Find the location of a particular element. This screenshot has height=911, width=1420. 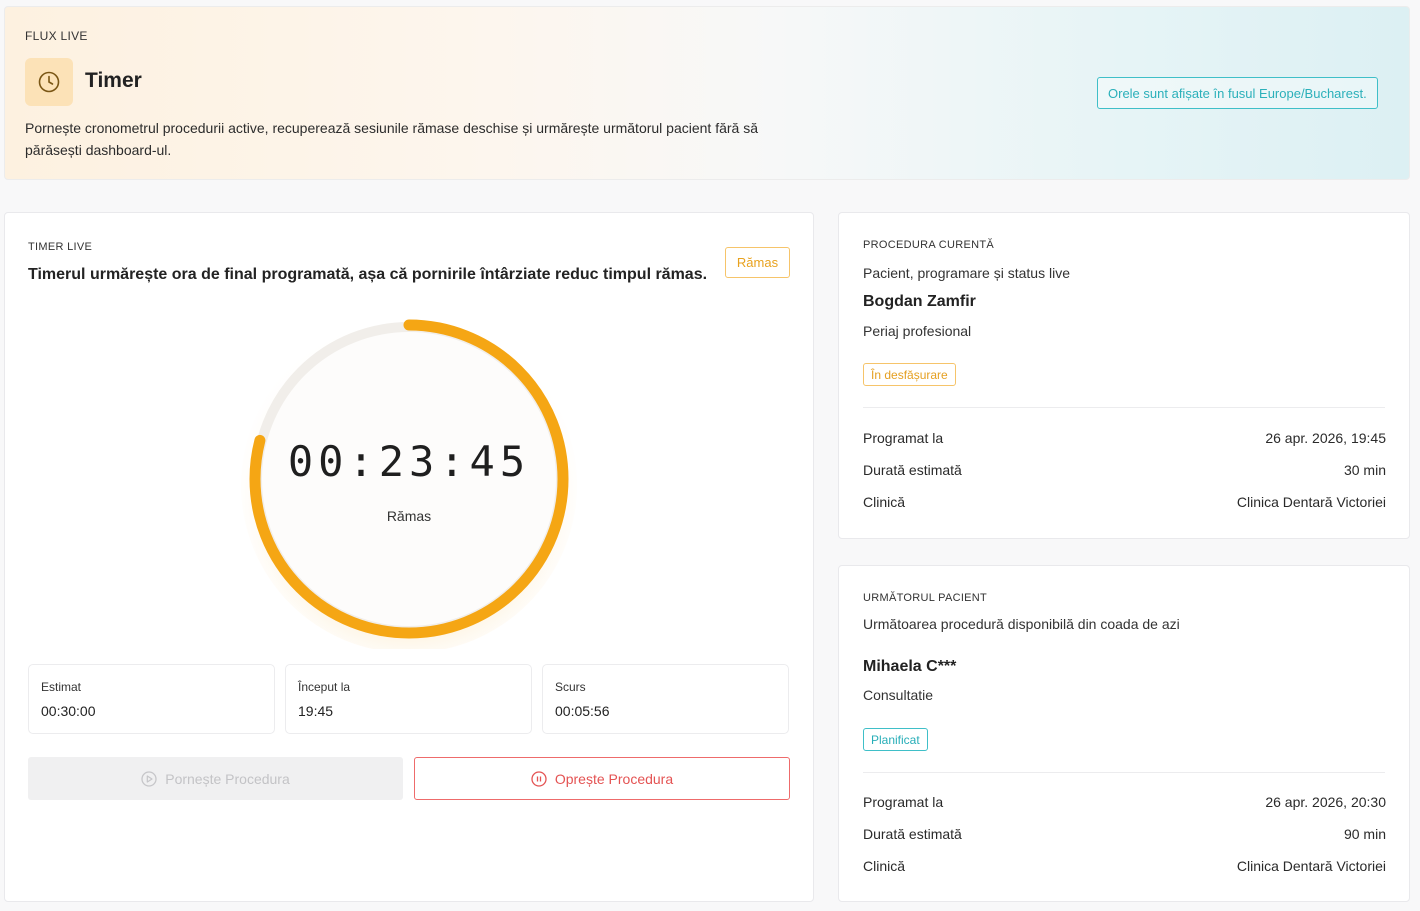

stat-value: 19:45 is located at coordinates (316, 711).